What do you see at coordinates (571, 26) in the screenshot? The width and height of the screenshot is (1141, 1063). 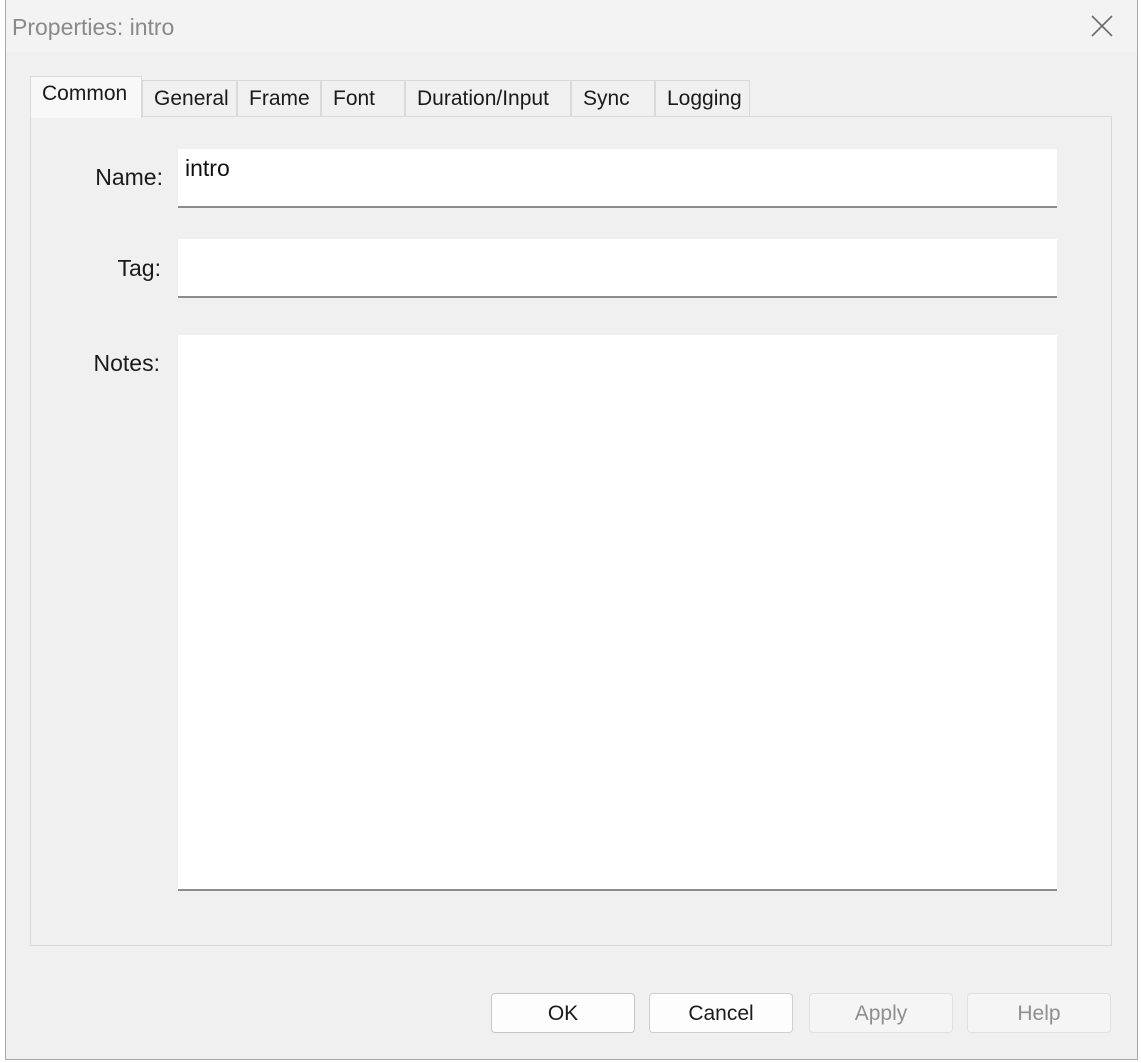 I see `title-bar: Properties: intro` at bounding box center [571, 26].